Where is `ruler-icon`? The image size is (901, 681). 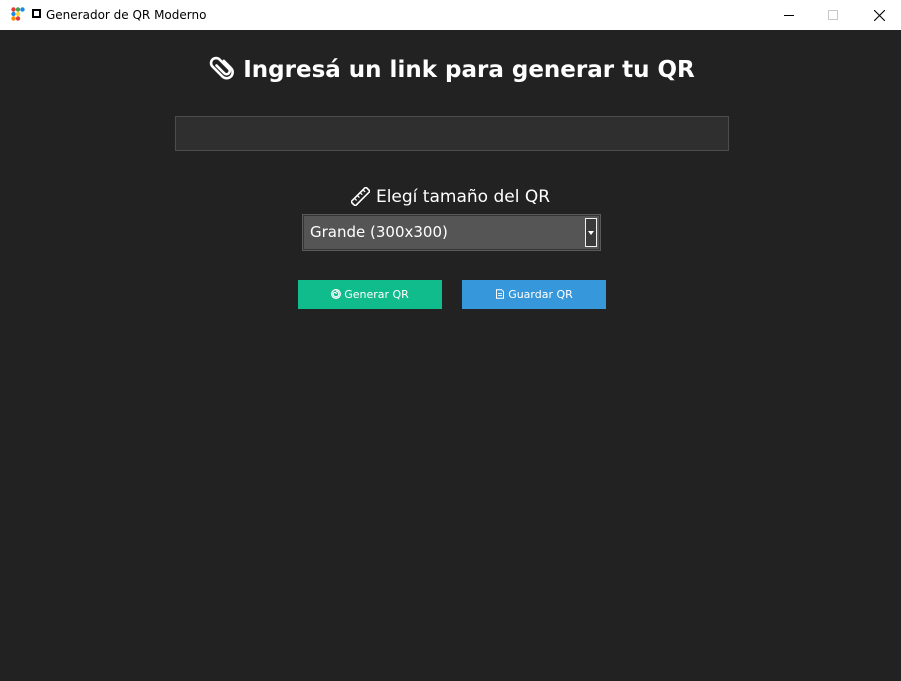
ruler-icon is located at coordinates (360, 196).